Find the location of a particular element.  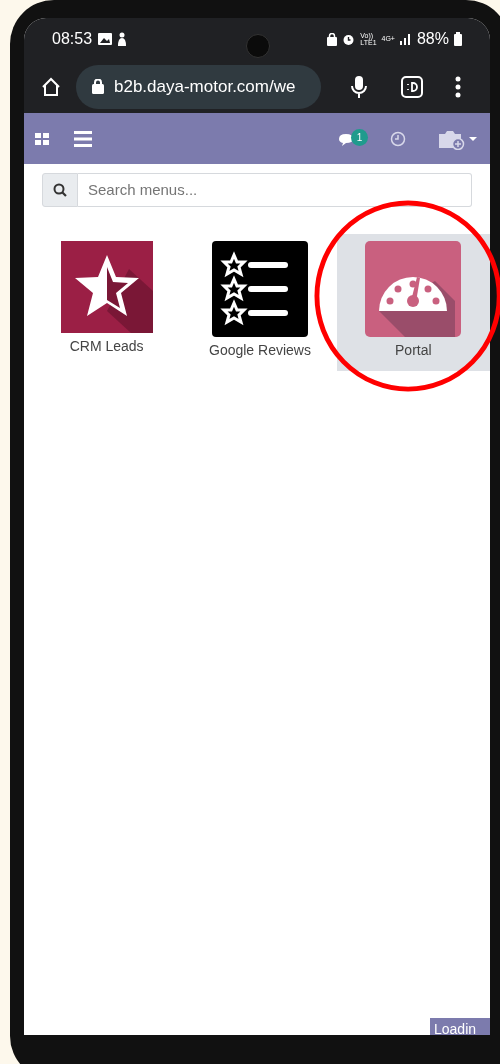

address-bar: b2b.daya-motor.com/we is located at coordinates (198, 86).